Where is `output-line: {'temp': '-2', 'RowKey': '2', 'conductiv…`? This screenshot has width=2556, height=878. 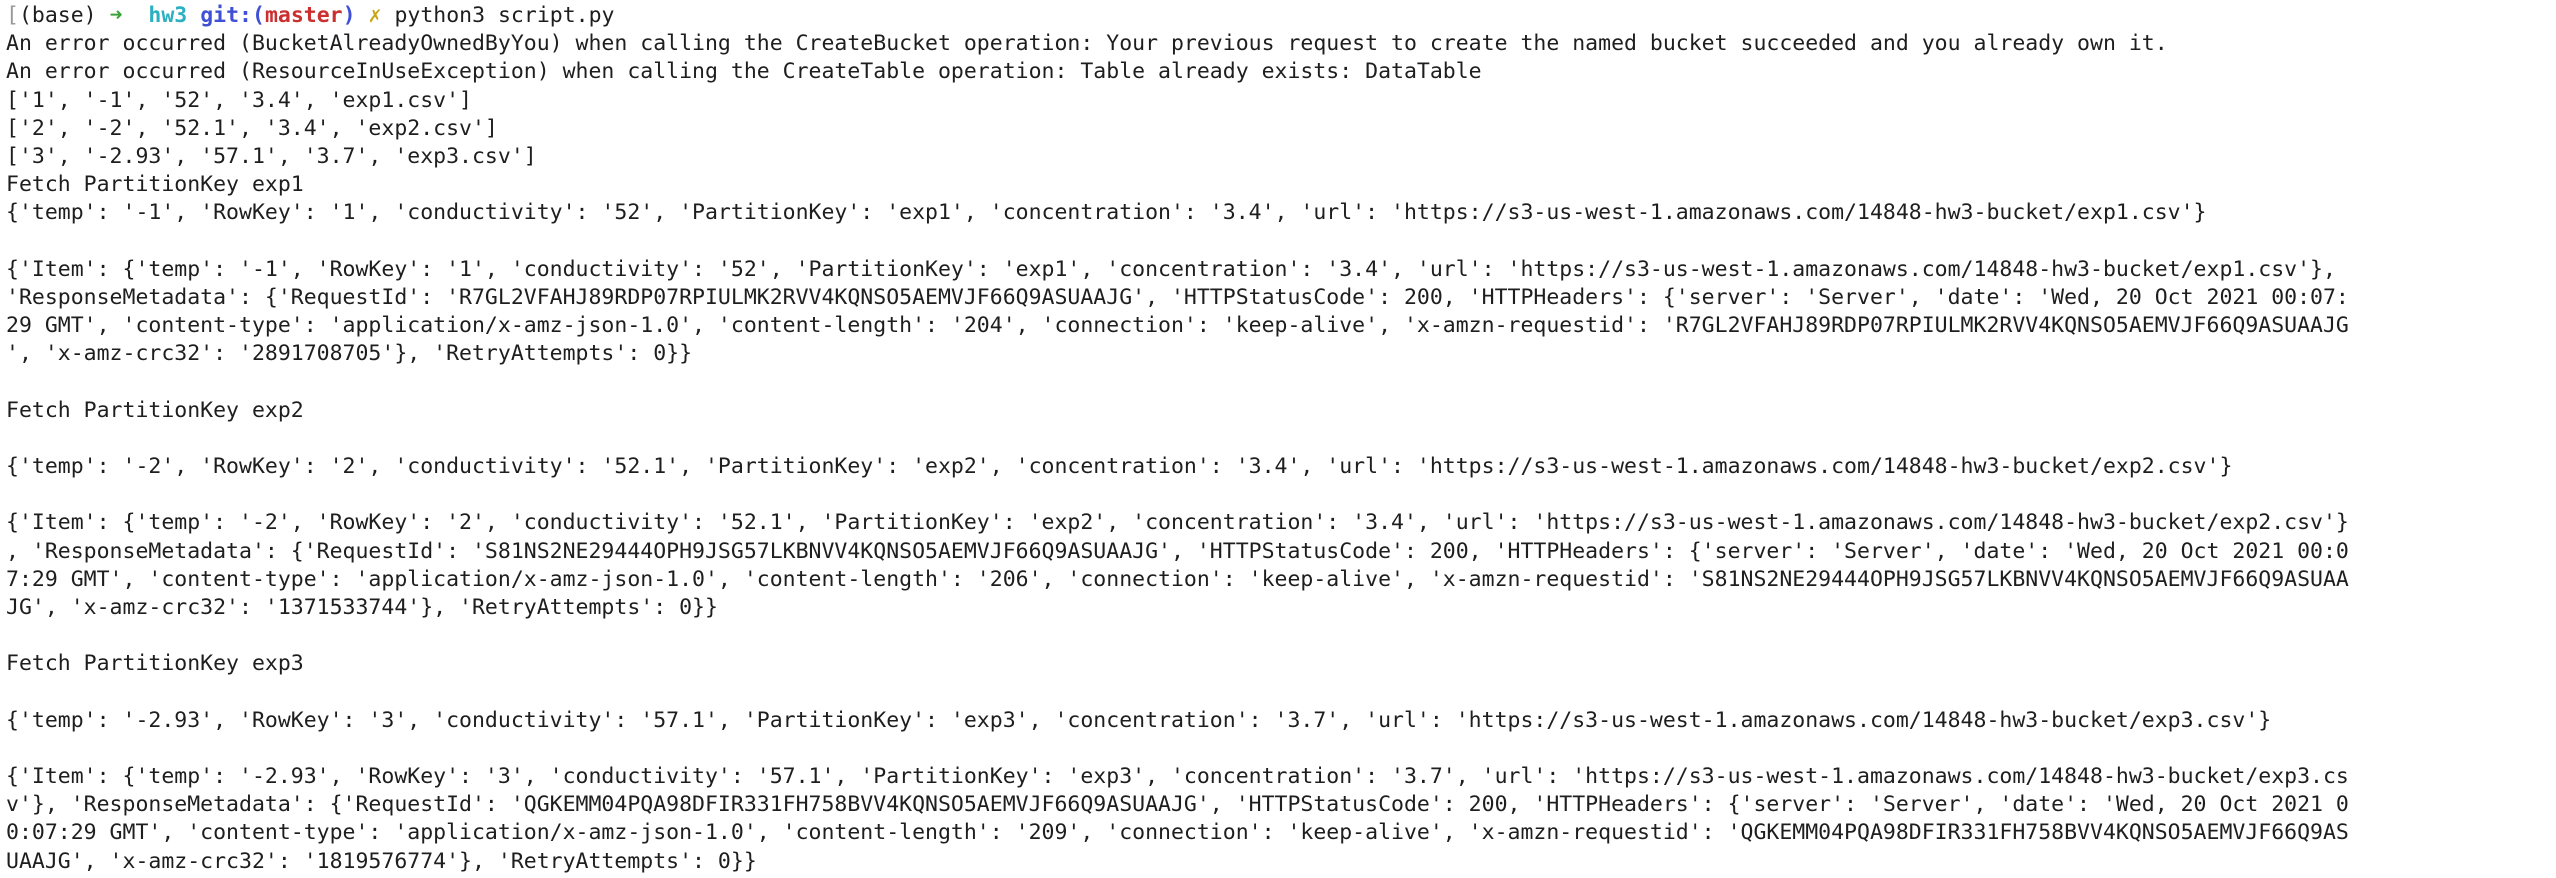
output-line: {'temp': '-2', 'RowKey': '2', 'conductiv… is located at coordinates (1119, 466).